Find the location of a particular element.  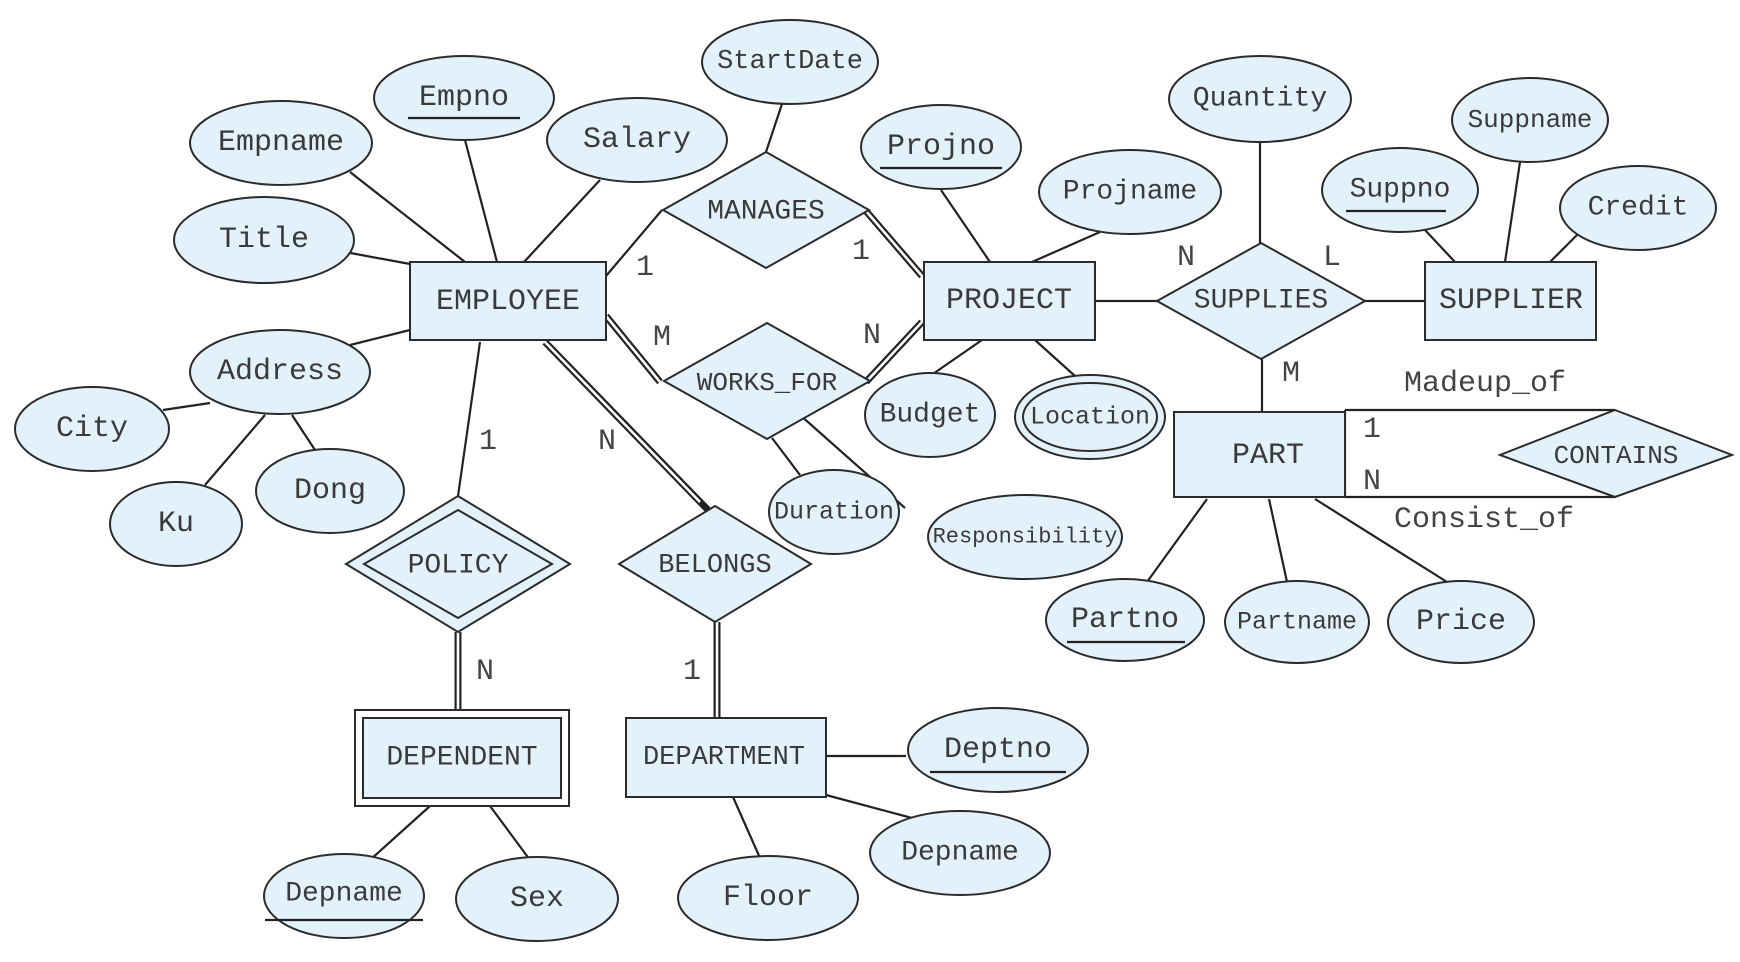

entity-dependent: DEPENDENT is located at coordinates (462, 758).